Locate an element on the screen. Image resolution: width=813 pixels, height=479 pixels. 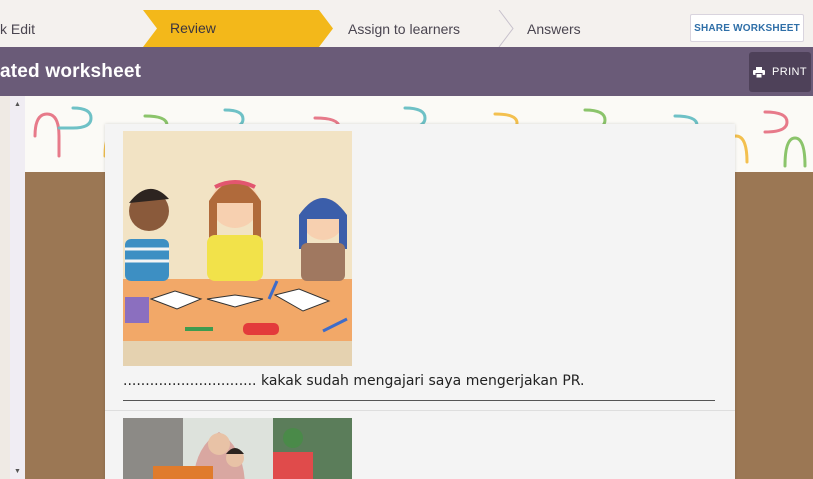
step-assign-label: Assign to learners is located at coordinates (404, 28).